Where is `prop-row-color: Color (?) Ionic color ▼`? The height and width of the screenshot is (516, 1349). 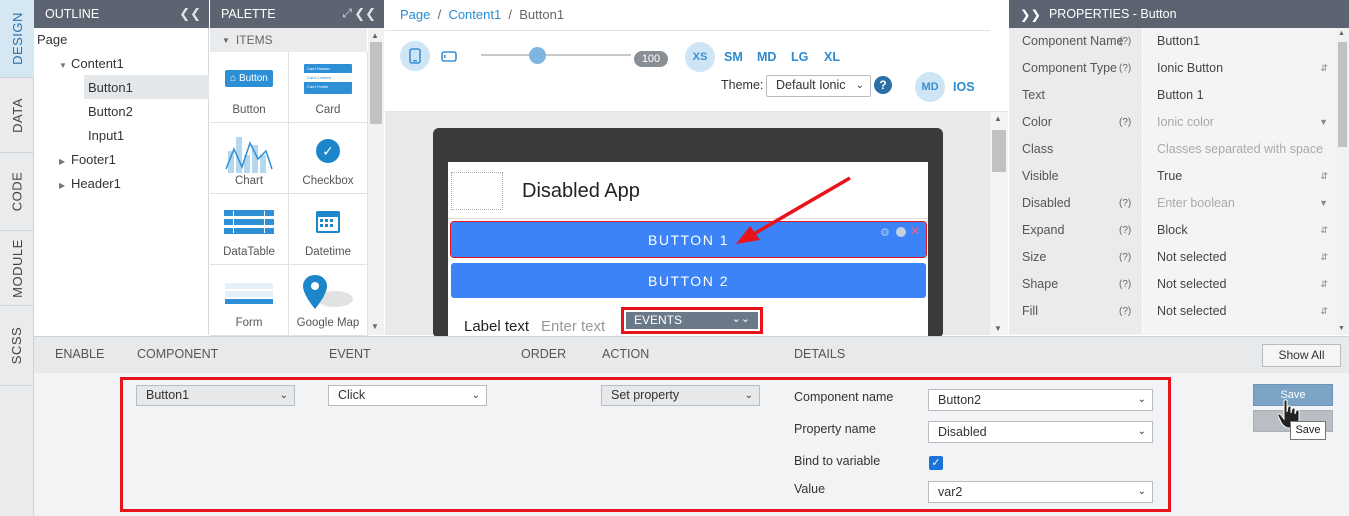 prop-row-color: Color (?) Ionic color ▼ is located at coordinates (1172, 122).